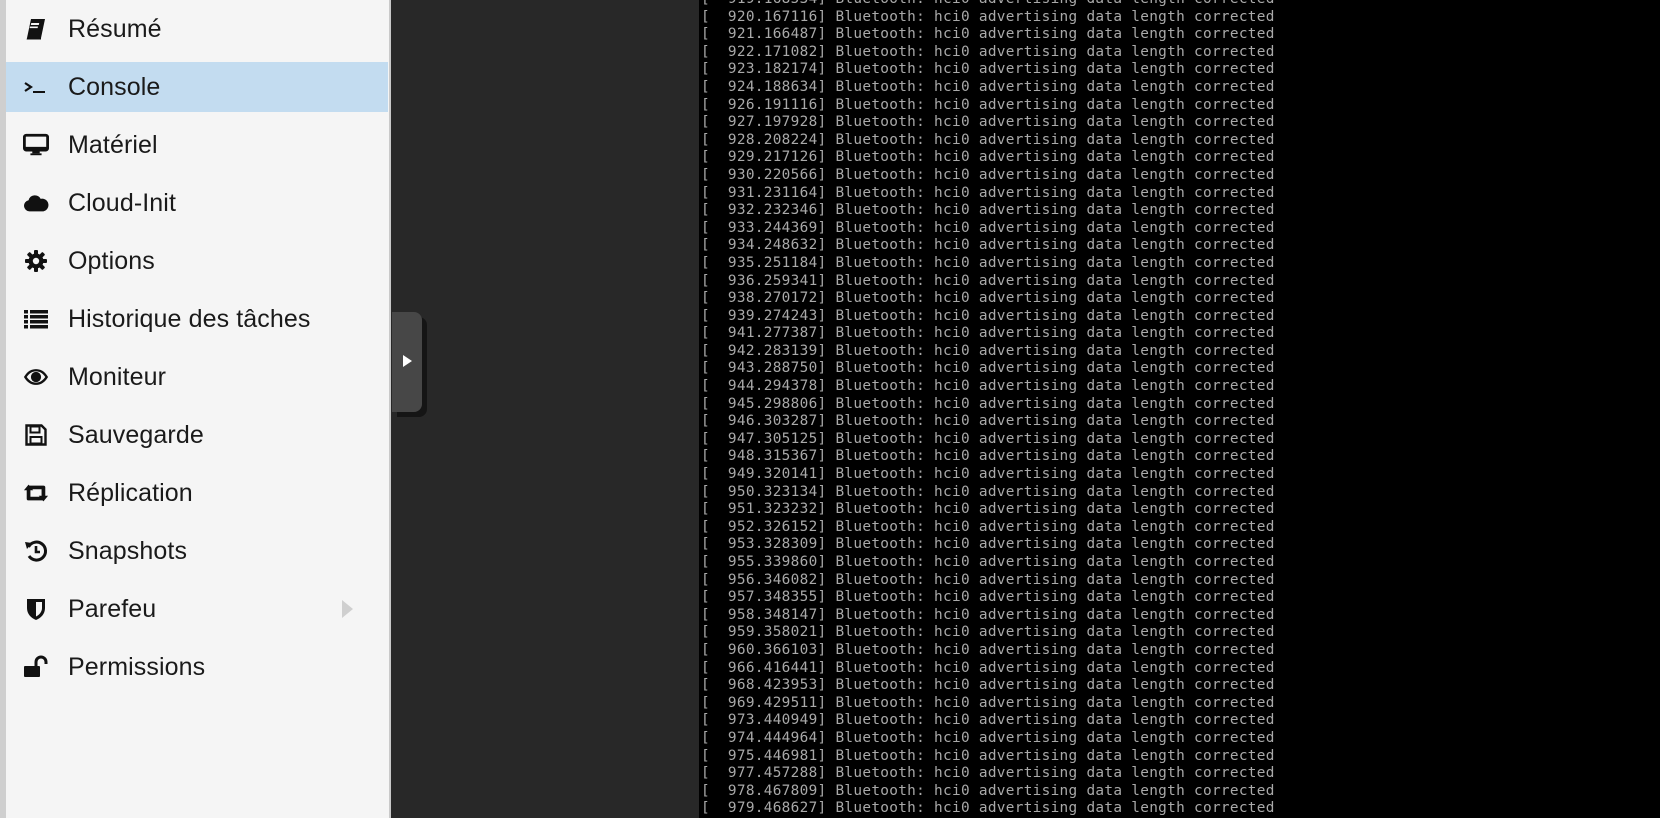 This screenshot has width=1660, height=818. I want to click on play-icon, so click(407, 361).